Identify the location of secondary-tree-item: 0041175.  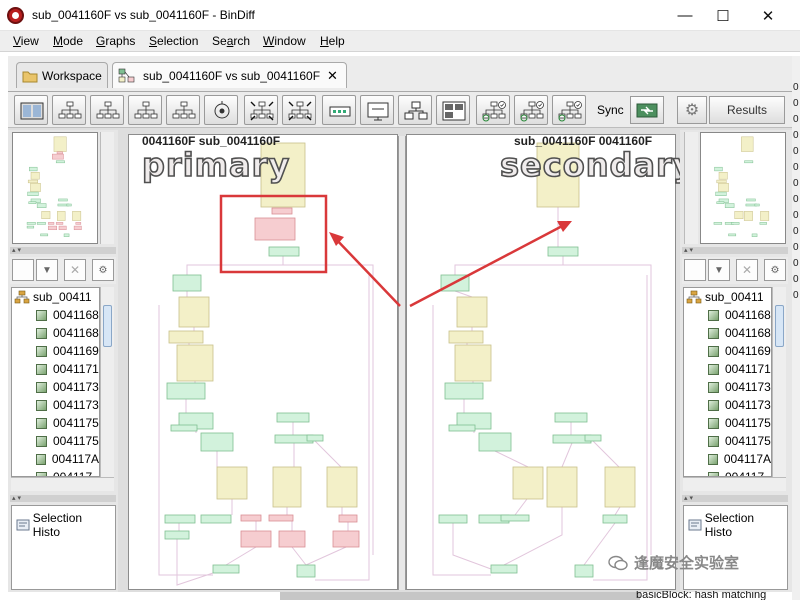
(727, 423).